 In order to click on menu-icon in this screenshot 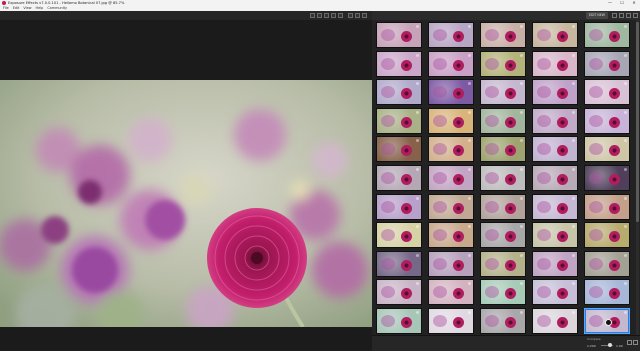, I will do `click(635, 15)`.